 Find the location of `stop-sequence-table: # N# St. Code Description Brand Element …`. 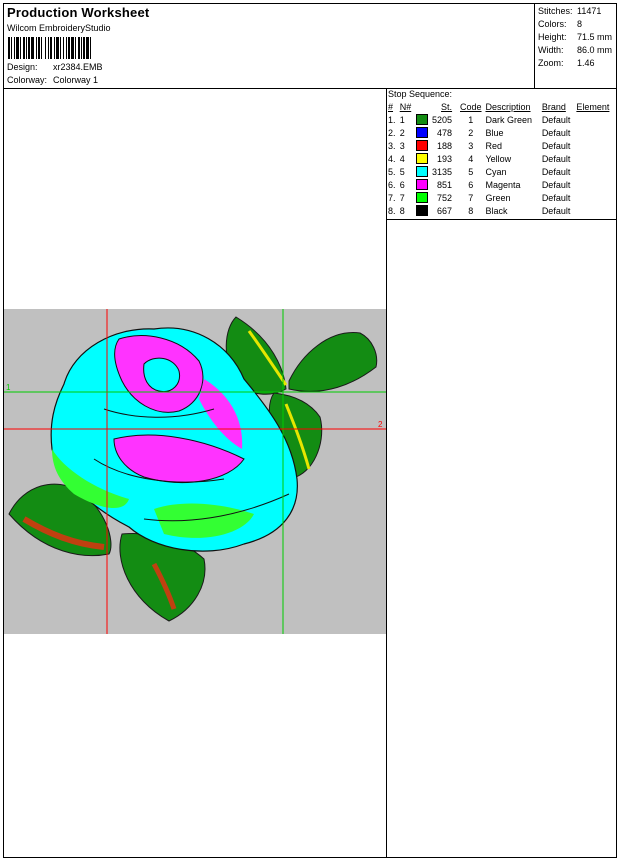

stop-sequence-table: # N# St. Code Description Brand Element … is located at coordinates (501, 158).